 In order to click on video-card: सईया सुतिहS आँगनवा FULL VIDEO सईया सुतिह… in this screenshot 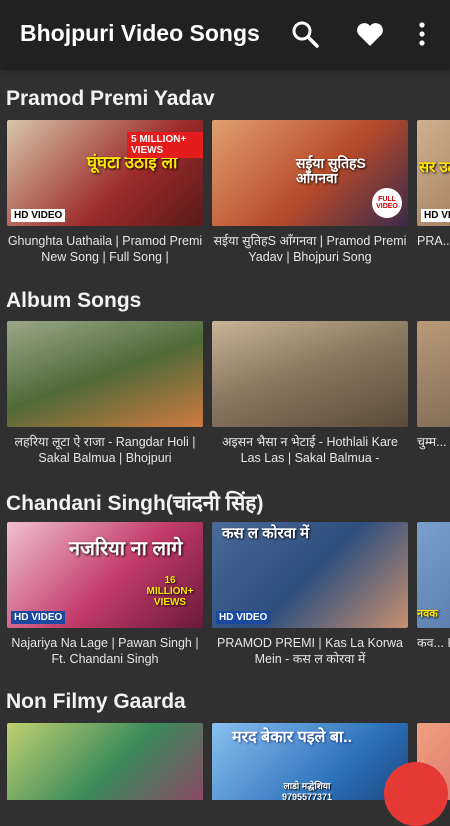, I will do `click(310, 192)`.